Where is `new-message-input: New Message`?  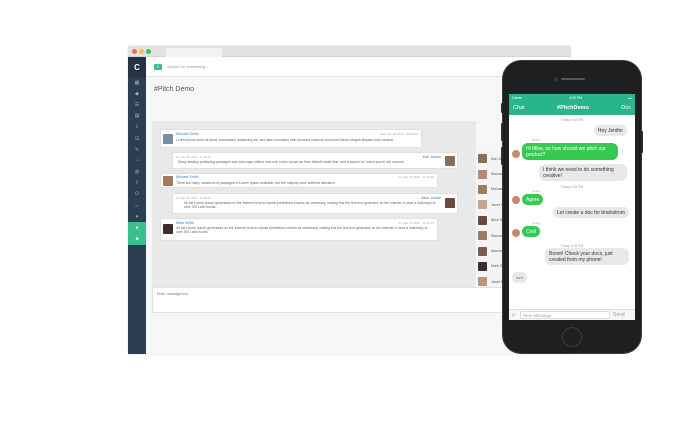
new-message-input: New Message is located at coordinates (565, 315).